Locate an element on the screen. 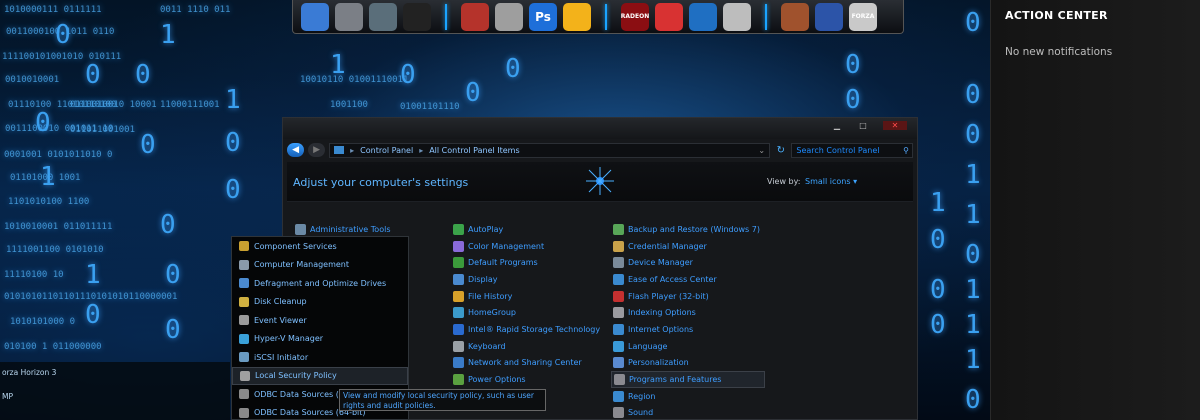 Image resolution: width=1200 pixels, height=420 pixels. menu-item-label: Defragment and Optimize Drives is located at coordinates (320, 283).